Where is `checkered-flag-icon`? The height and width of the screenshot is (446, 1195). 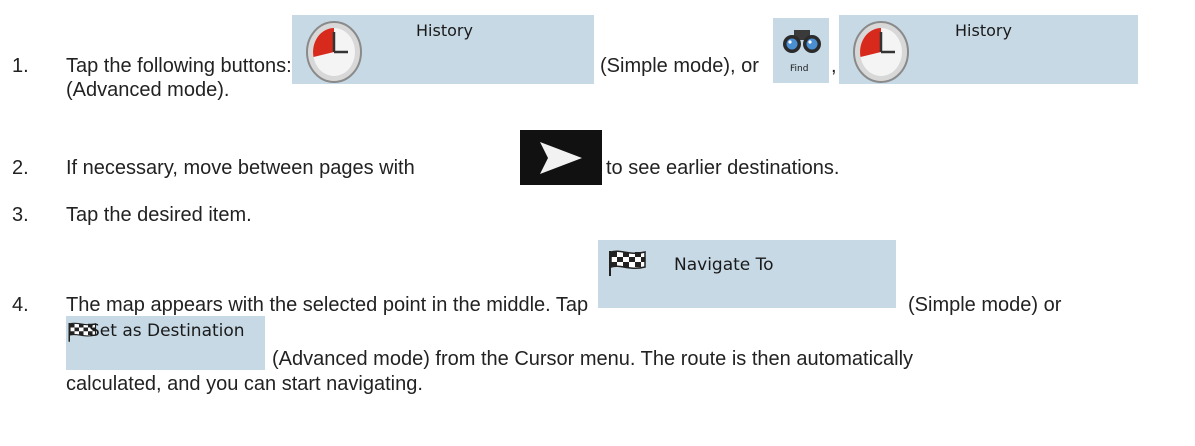
checkered-flag-icon is located at coordinates (627, 263).